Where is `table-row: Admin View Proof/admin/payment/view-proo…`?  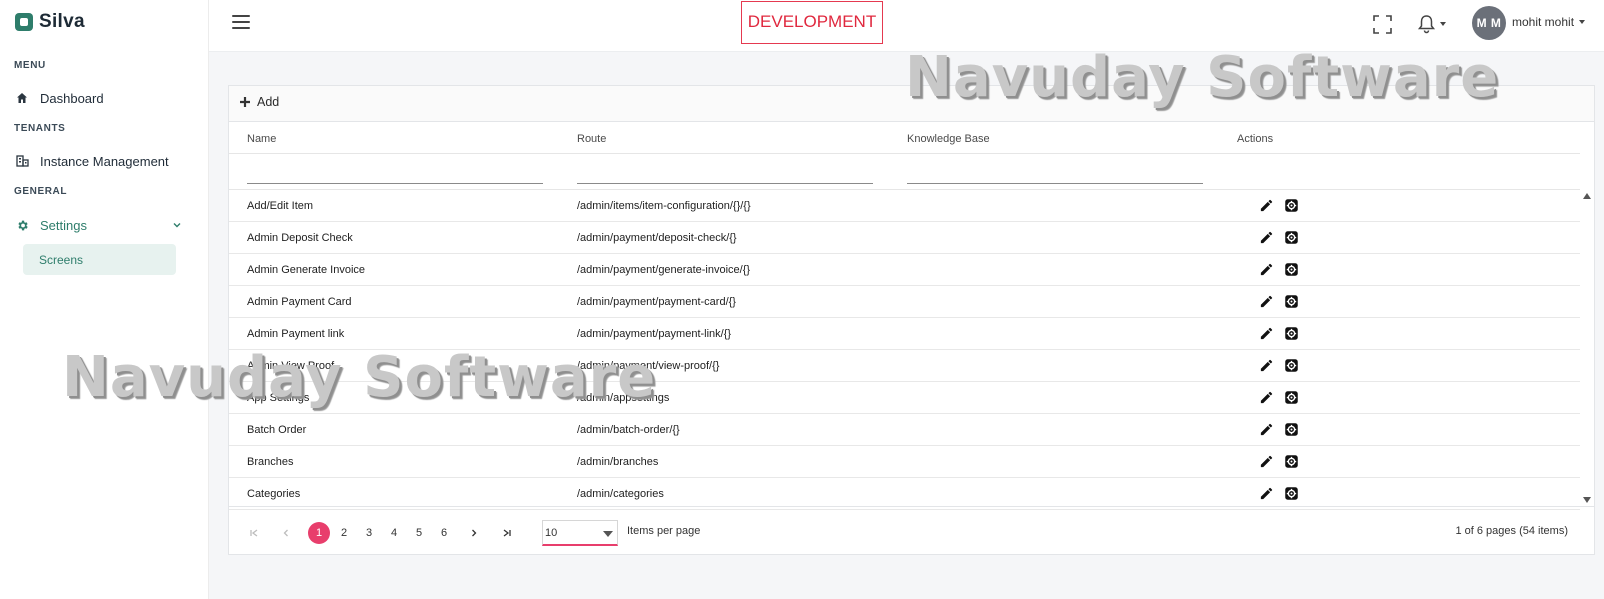
table-row: Admin View Proof/admin/payment/view-proo… is located at coordinates (904, 366).